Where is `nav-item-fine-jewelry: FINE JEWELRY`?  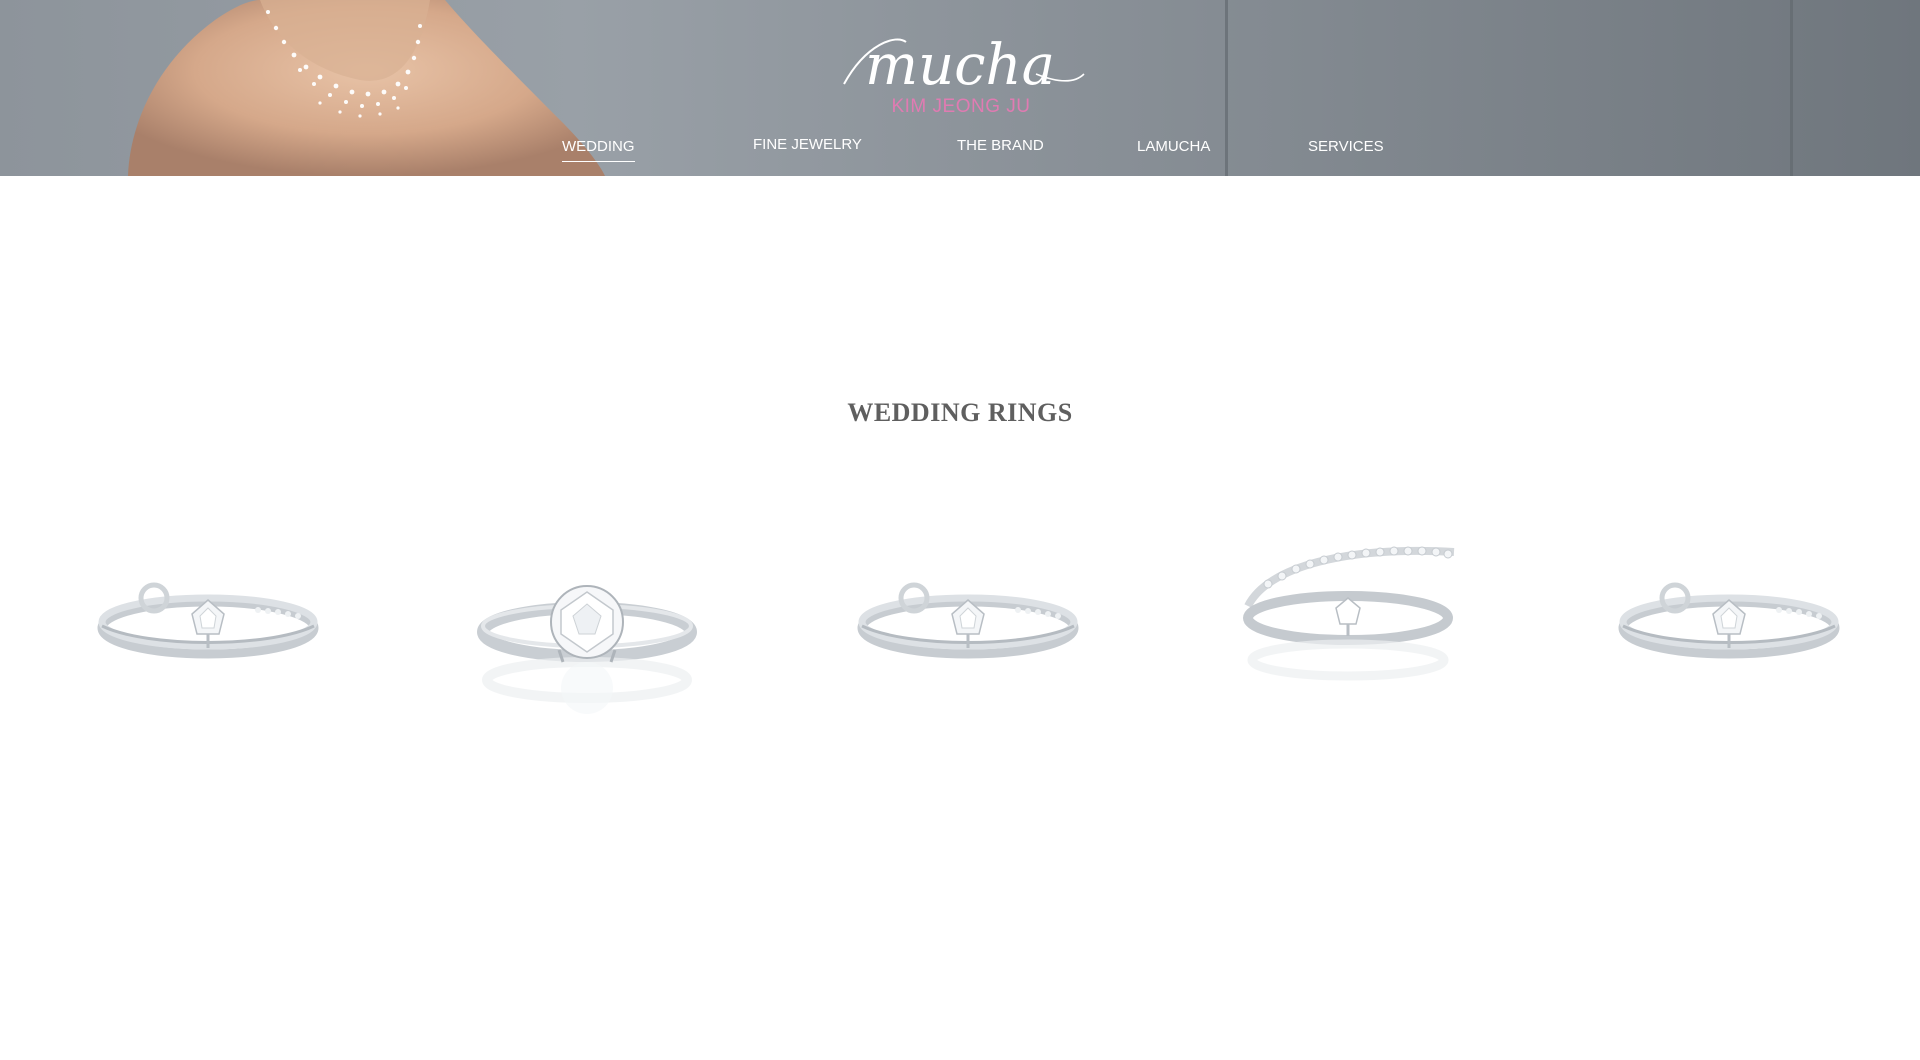
nav-item-fine-jewelry: FINE JEWELRY is located at coordinates (807, 147).